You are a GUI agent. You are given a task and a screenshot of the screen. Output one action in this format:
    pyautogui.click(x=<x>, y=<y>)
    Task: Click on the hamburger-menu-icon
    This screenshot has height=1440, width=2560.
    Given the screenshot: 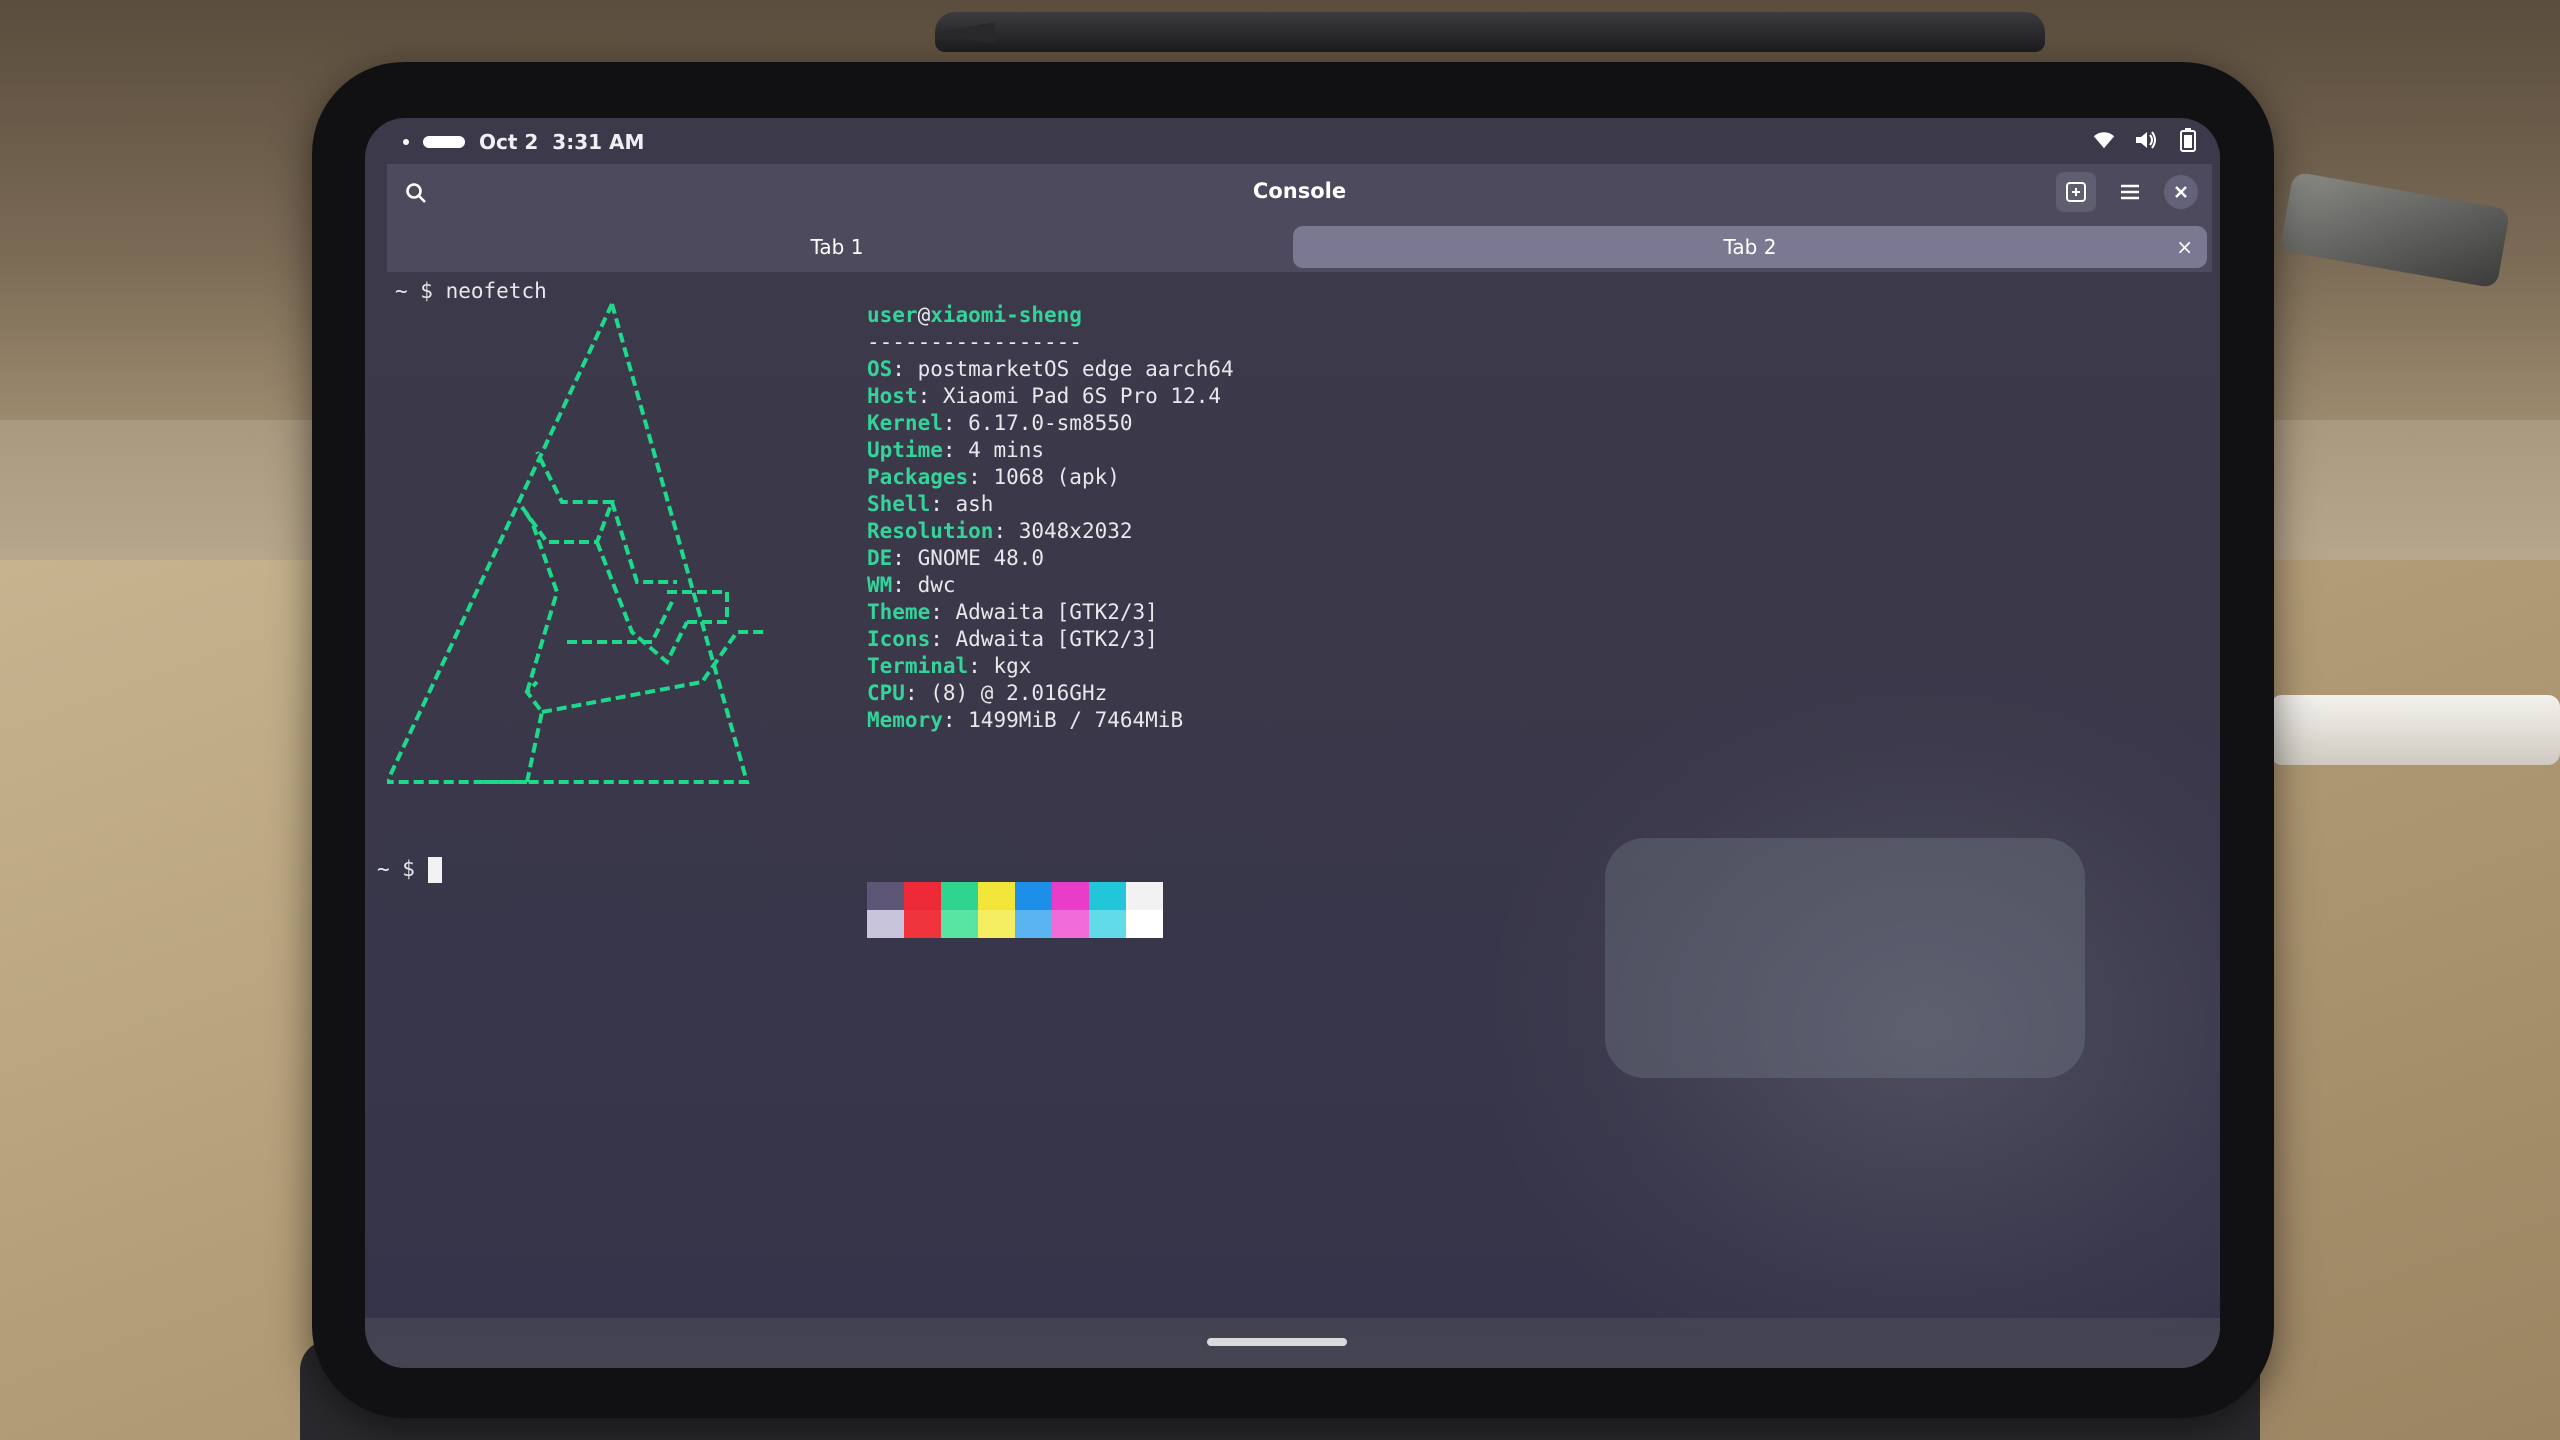 What is the action you would take?
    pyautogui.click(x=2130, y=192)
    